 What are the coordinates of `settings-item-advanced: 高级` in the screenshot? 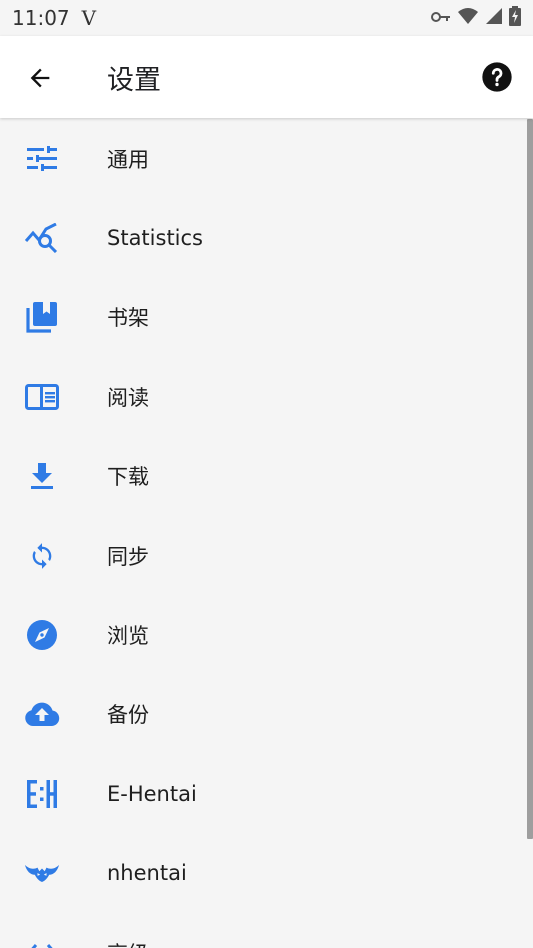 It's located at (266, 930).